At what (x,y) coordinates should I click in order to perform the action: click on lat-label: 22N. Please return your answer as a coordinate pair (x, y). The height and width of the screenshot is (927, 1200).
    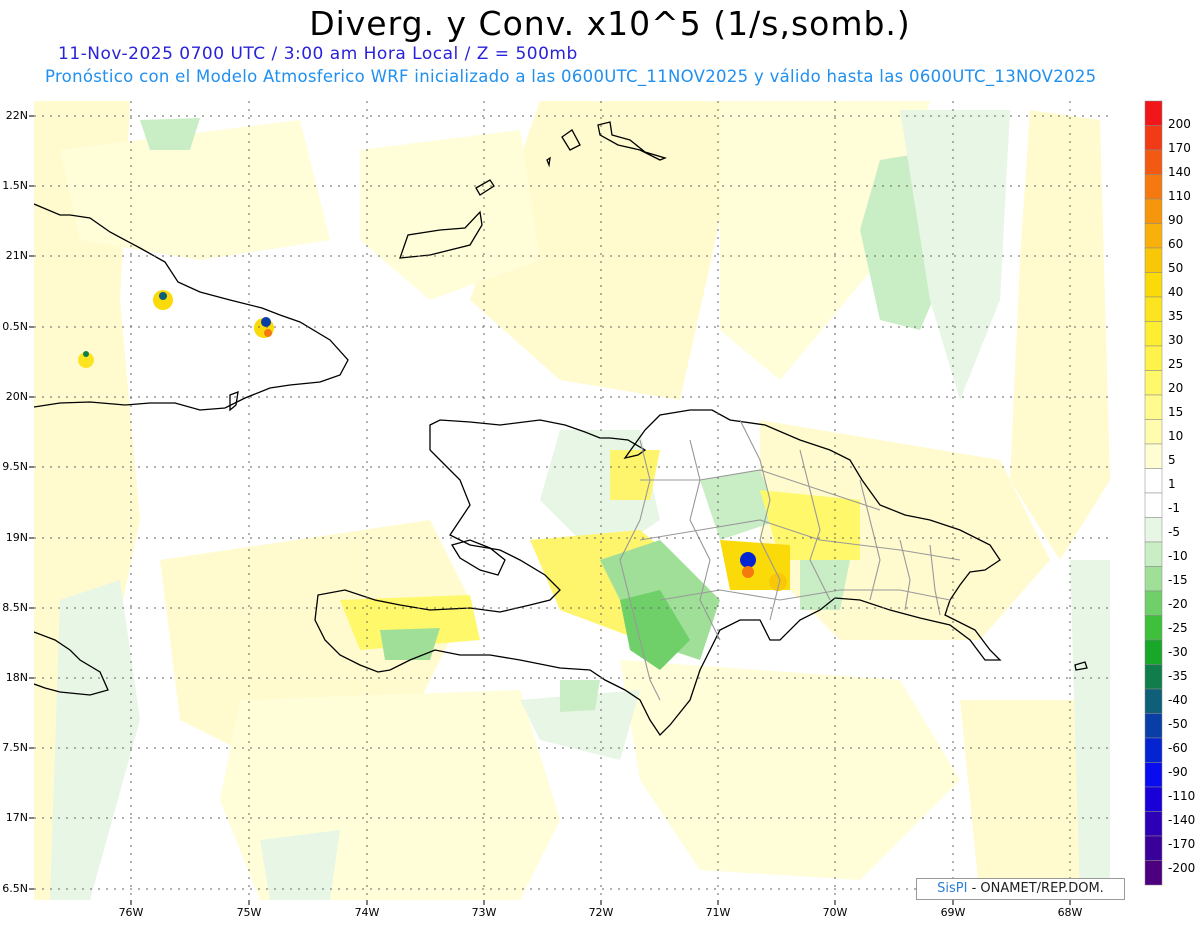
    Looking at the image, I should click on (16, 115).